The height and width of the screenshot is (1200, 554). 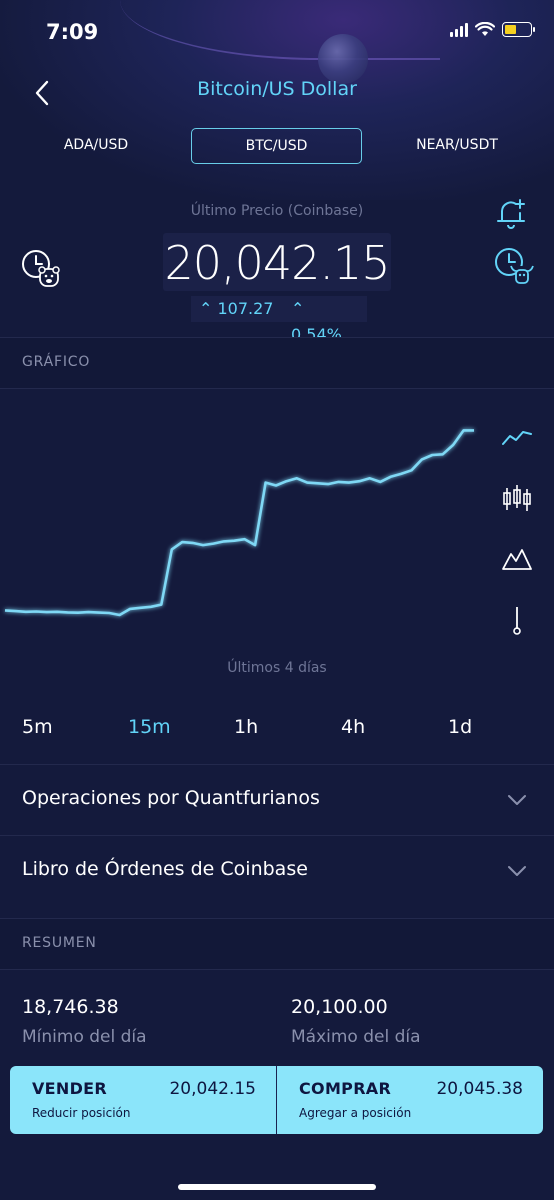 What do you see at coordinates (514, 267) in the screenshot?
I see `clock-bull-icon` at bounding box center [514, 267].